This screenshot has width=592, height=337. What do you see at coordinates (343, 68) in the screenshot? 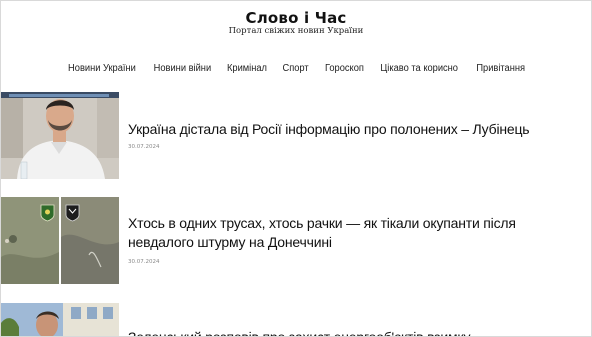
I see `nav-item-horoscope: Гороскоп` at bounding box center [343, 68].